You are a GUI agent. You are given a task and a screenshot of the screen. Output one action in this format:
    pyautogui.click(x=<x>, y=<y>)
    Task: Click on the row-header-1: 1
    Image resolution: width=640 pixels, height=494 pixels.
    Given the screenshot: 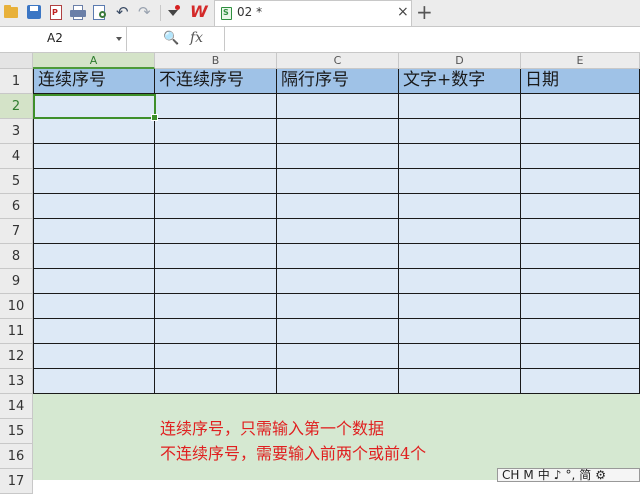 What is the action you would take?
    pyautogui.click(x=16, y=81)
    